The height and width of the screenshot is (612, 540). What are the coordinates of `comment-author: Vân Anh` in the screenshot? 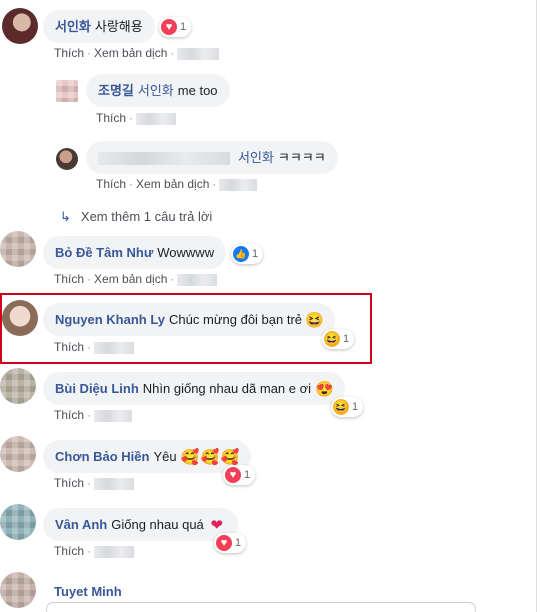 It's located at (81, 524).